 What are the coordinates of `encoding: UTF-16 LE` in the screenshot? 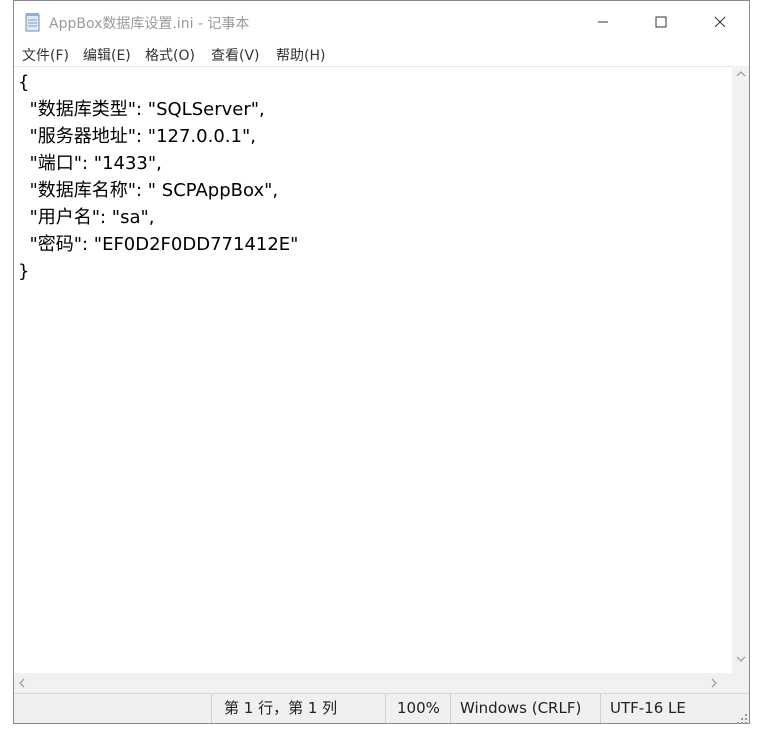 It's located at (674, 708).